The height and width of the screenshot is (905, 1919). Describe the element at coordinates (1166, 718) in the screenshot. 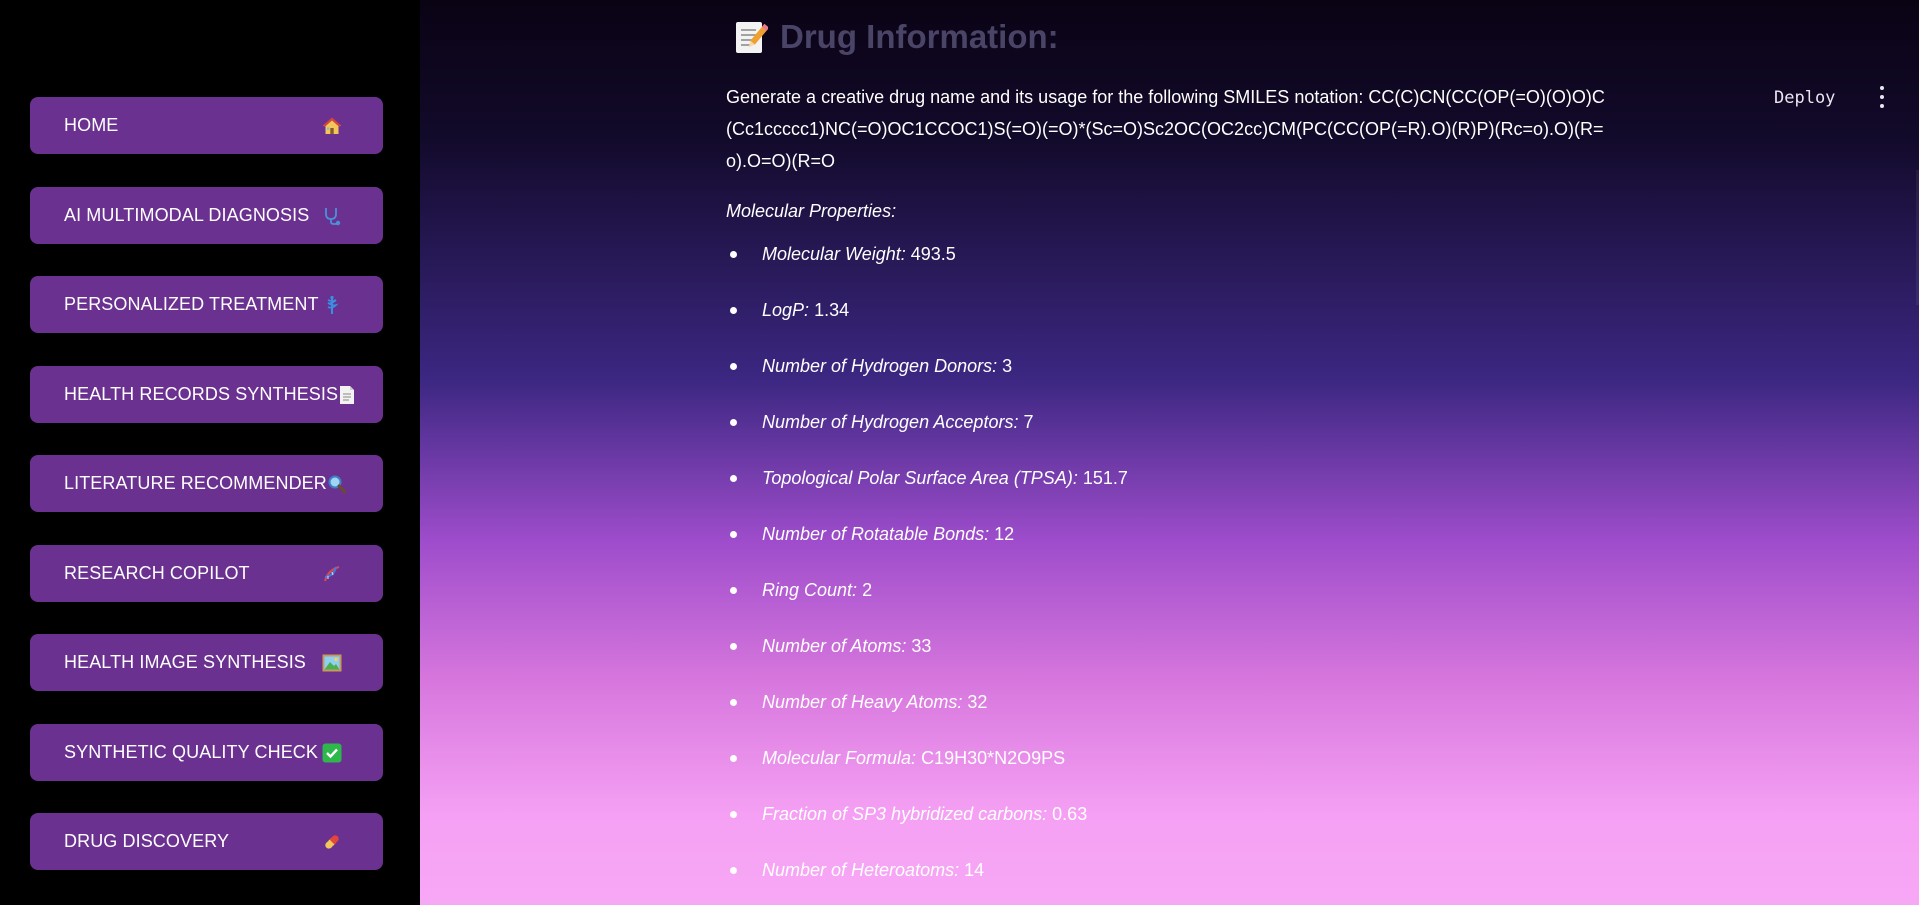

I see `list-item: Number of Heavy Atoms: 32` at that location.